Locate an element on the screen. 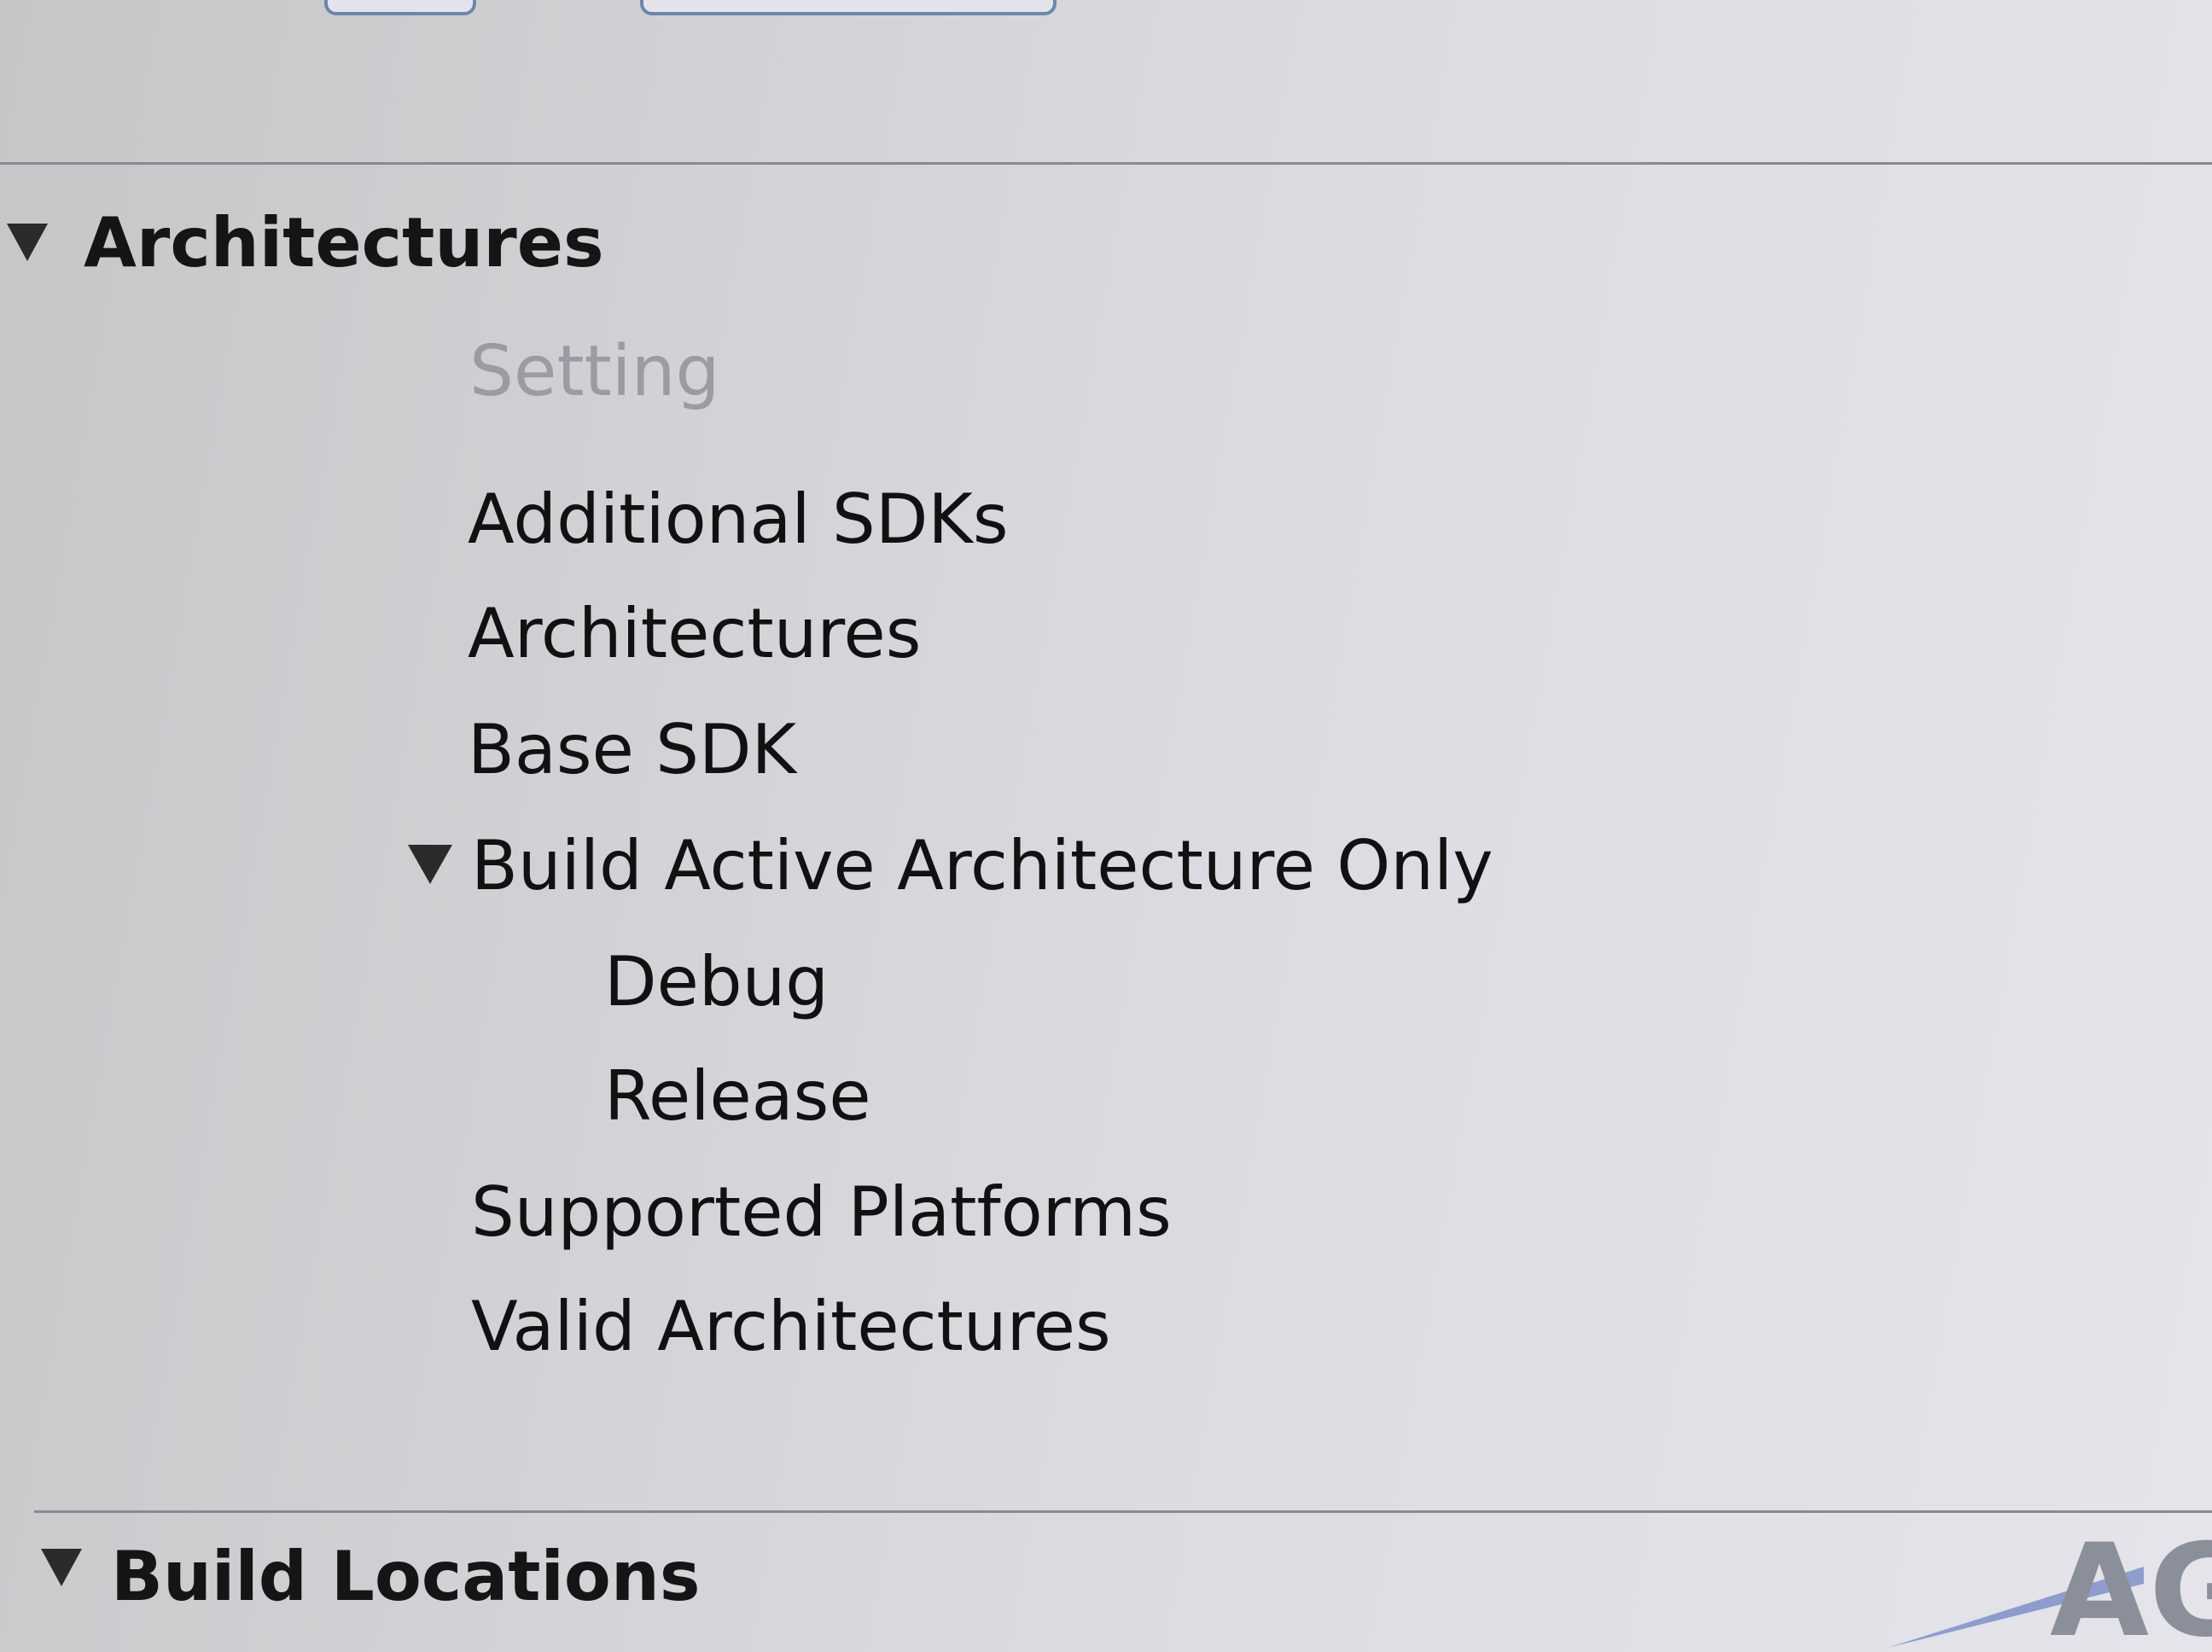 Image resolution: width=2212 pixels, height=1652 pixels. section-title-build-locations: Build Locations is located at coordinates (405, 1577).